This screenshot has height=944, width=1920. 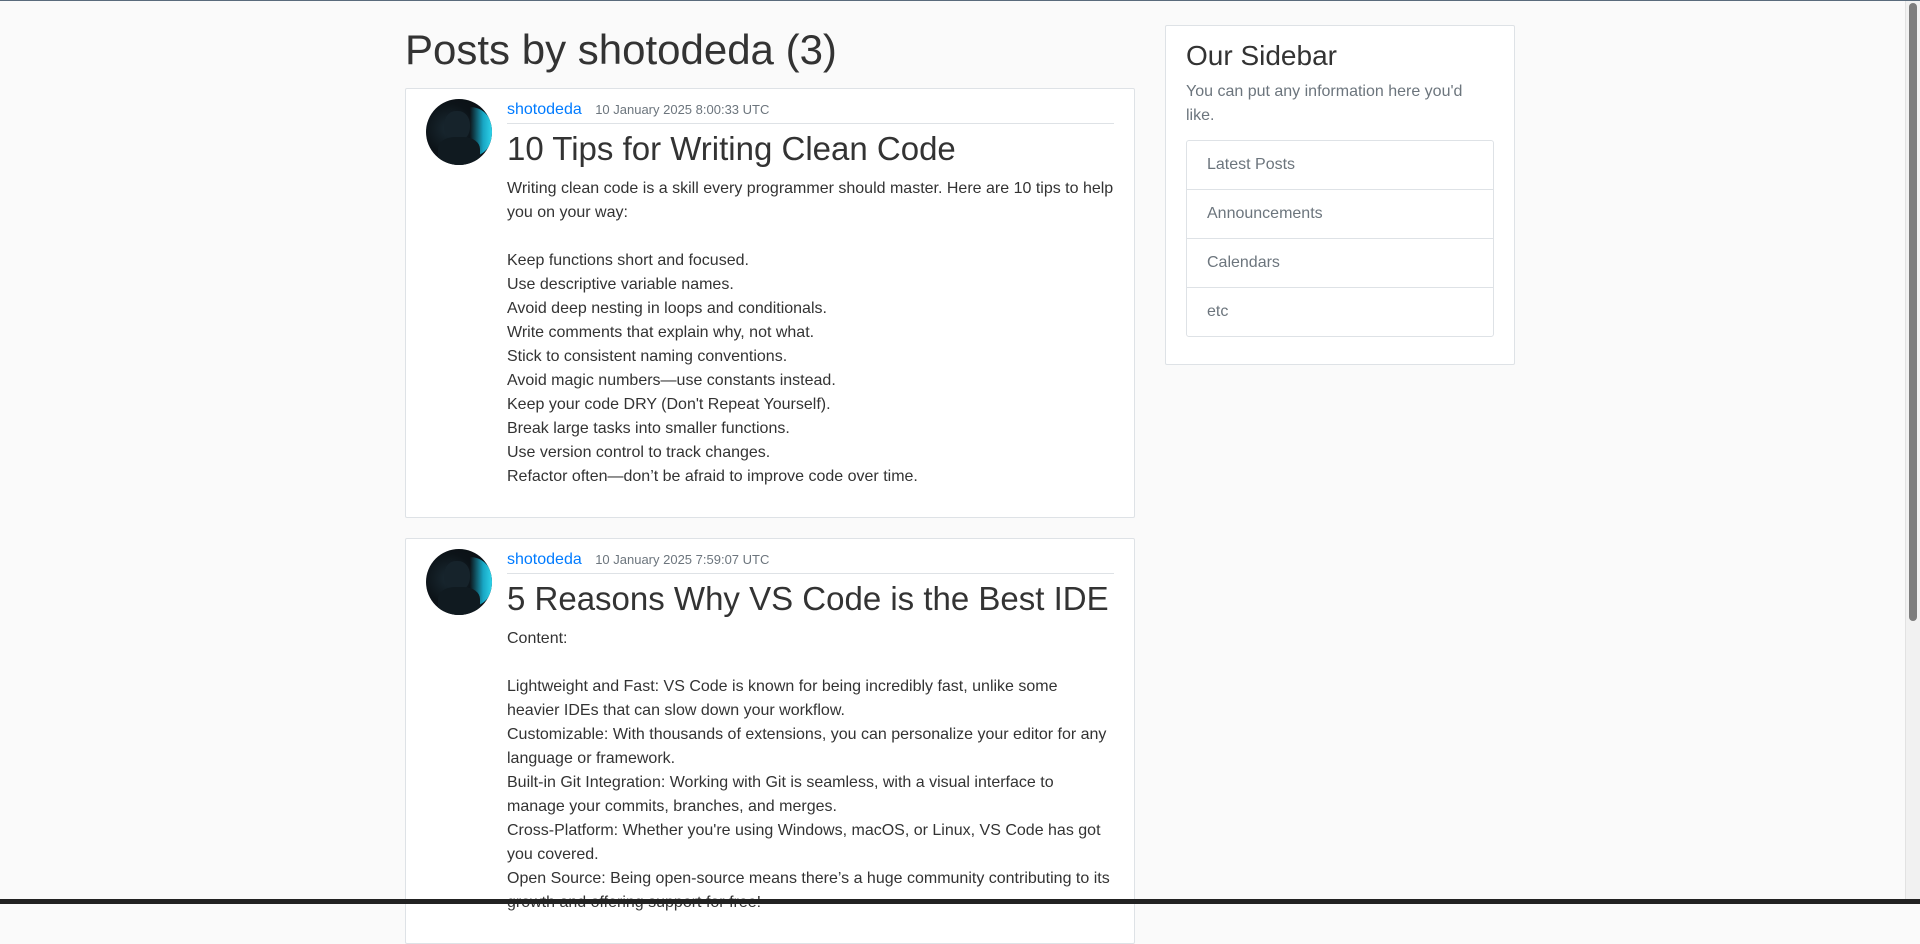 I want to click on post-line: Use descriptive variable names., so click(x=620, y=284).